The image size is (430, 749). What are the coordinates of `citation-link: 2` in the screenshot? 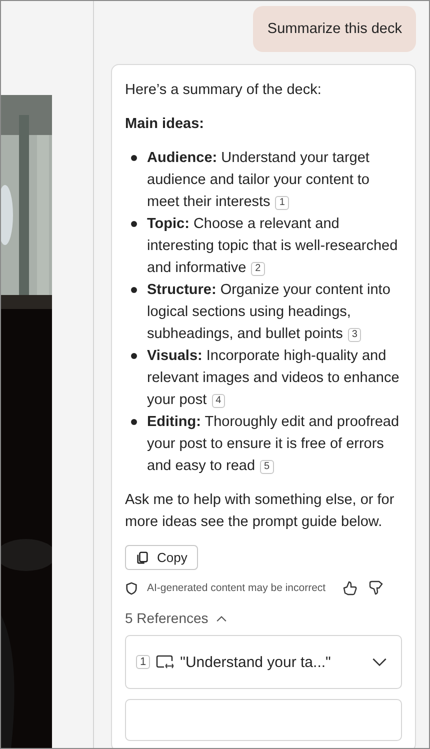 It's located at (258, 269).